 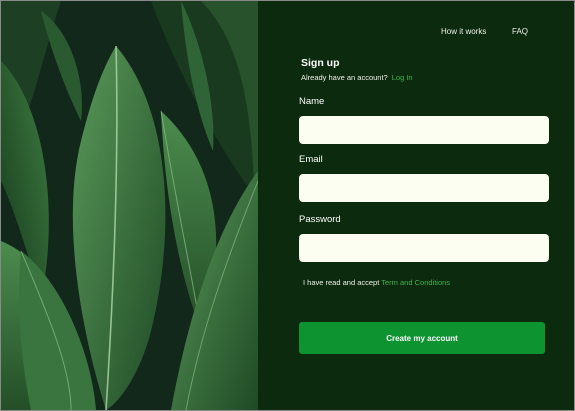 I want to click on terms-link: Term and Conditions, so click(x=415, y=282).